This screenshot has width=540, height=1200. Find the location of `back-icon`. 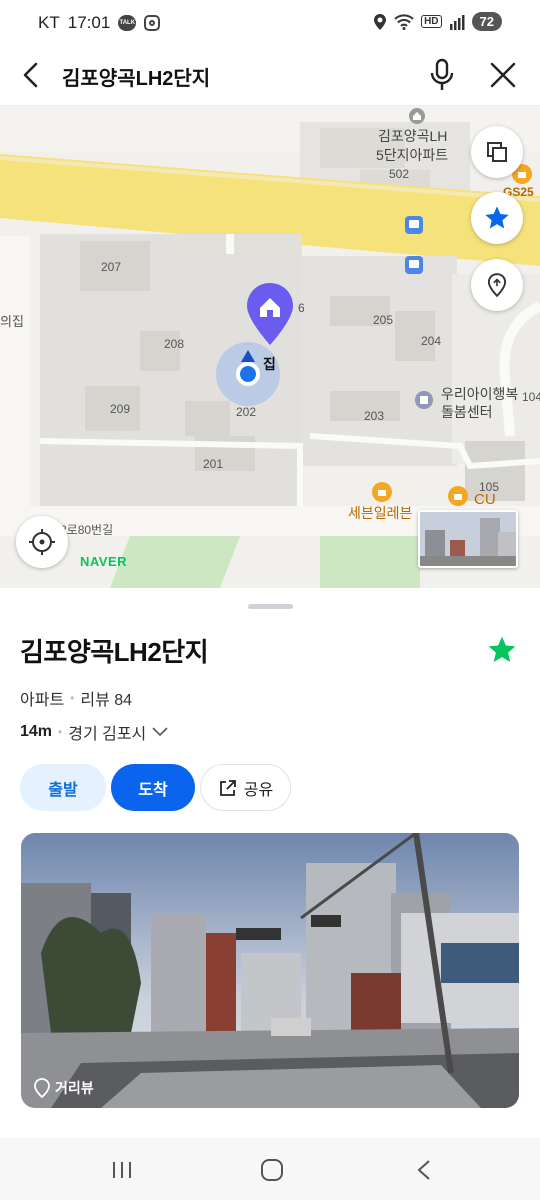

back-icon is located at coordinates (423, 1170).